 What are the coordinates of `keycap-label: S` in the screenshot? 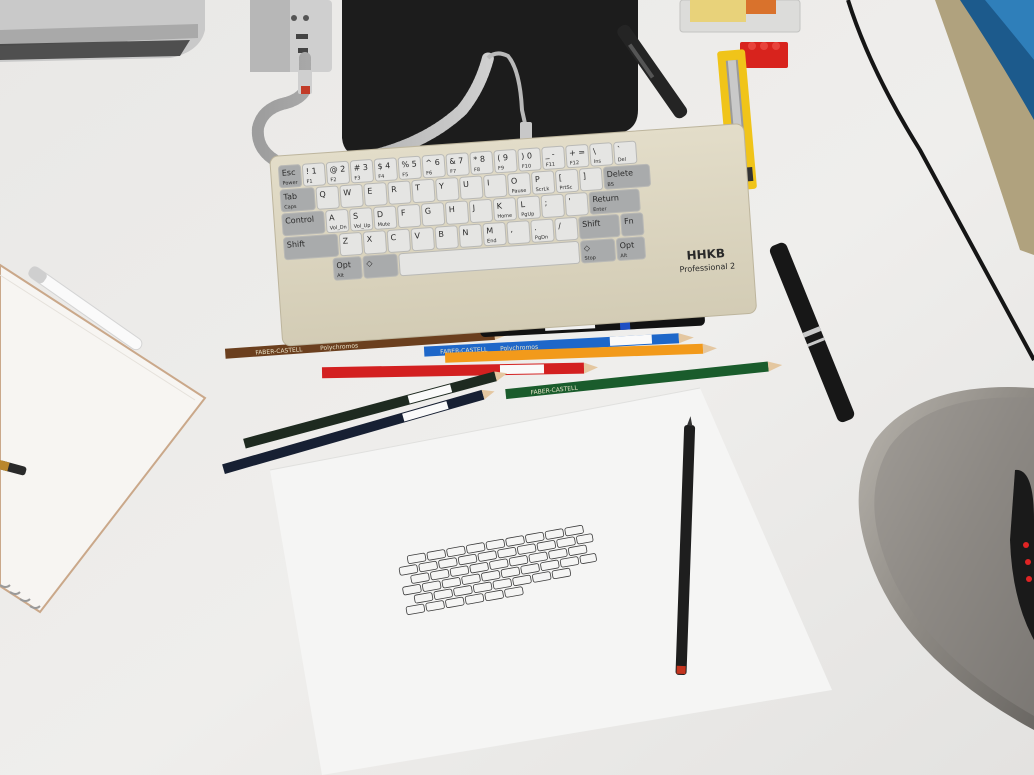 It's located at (356, 216).